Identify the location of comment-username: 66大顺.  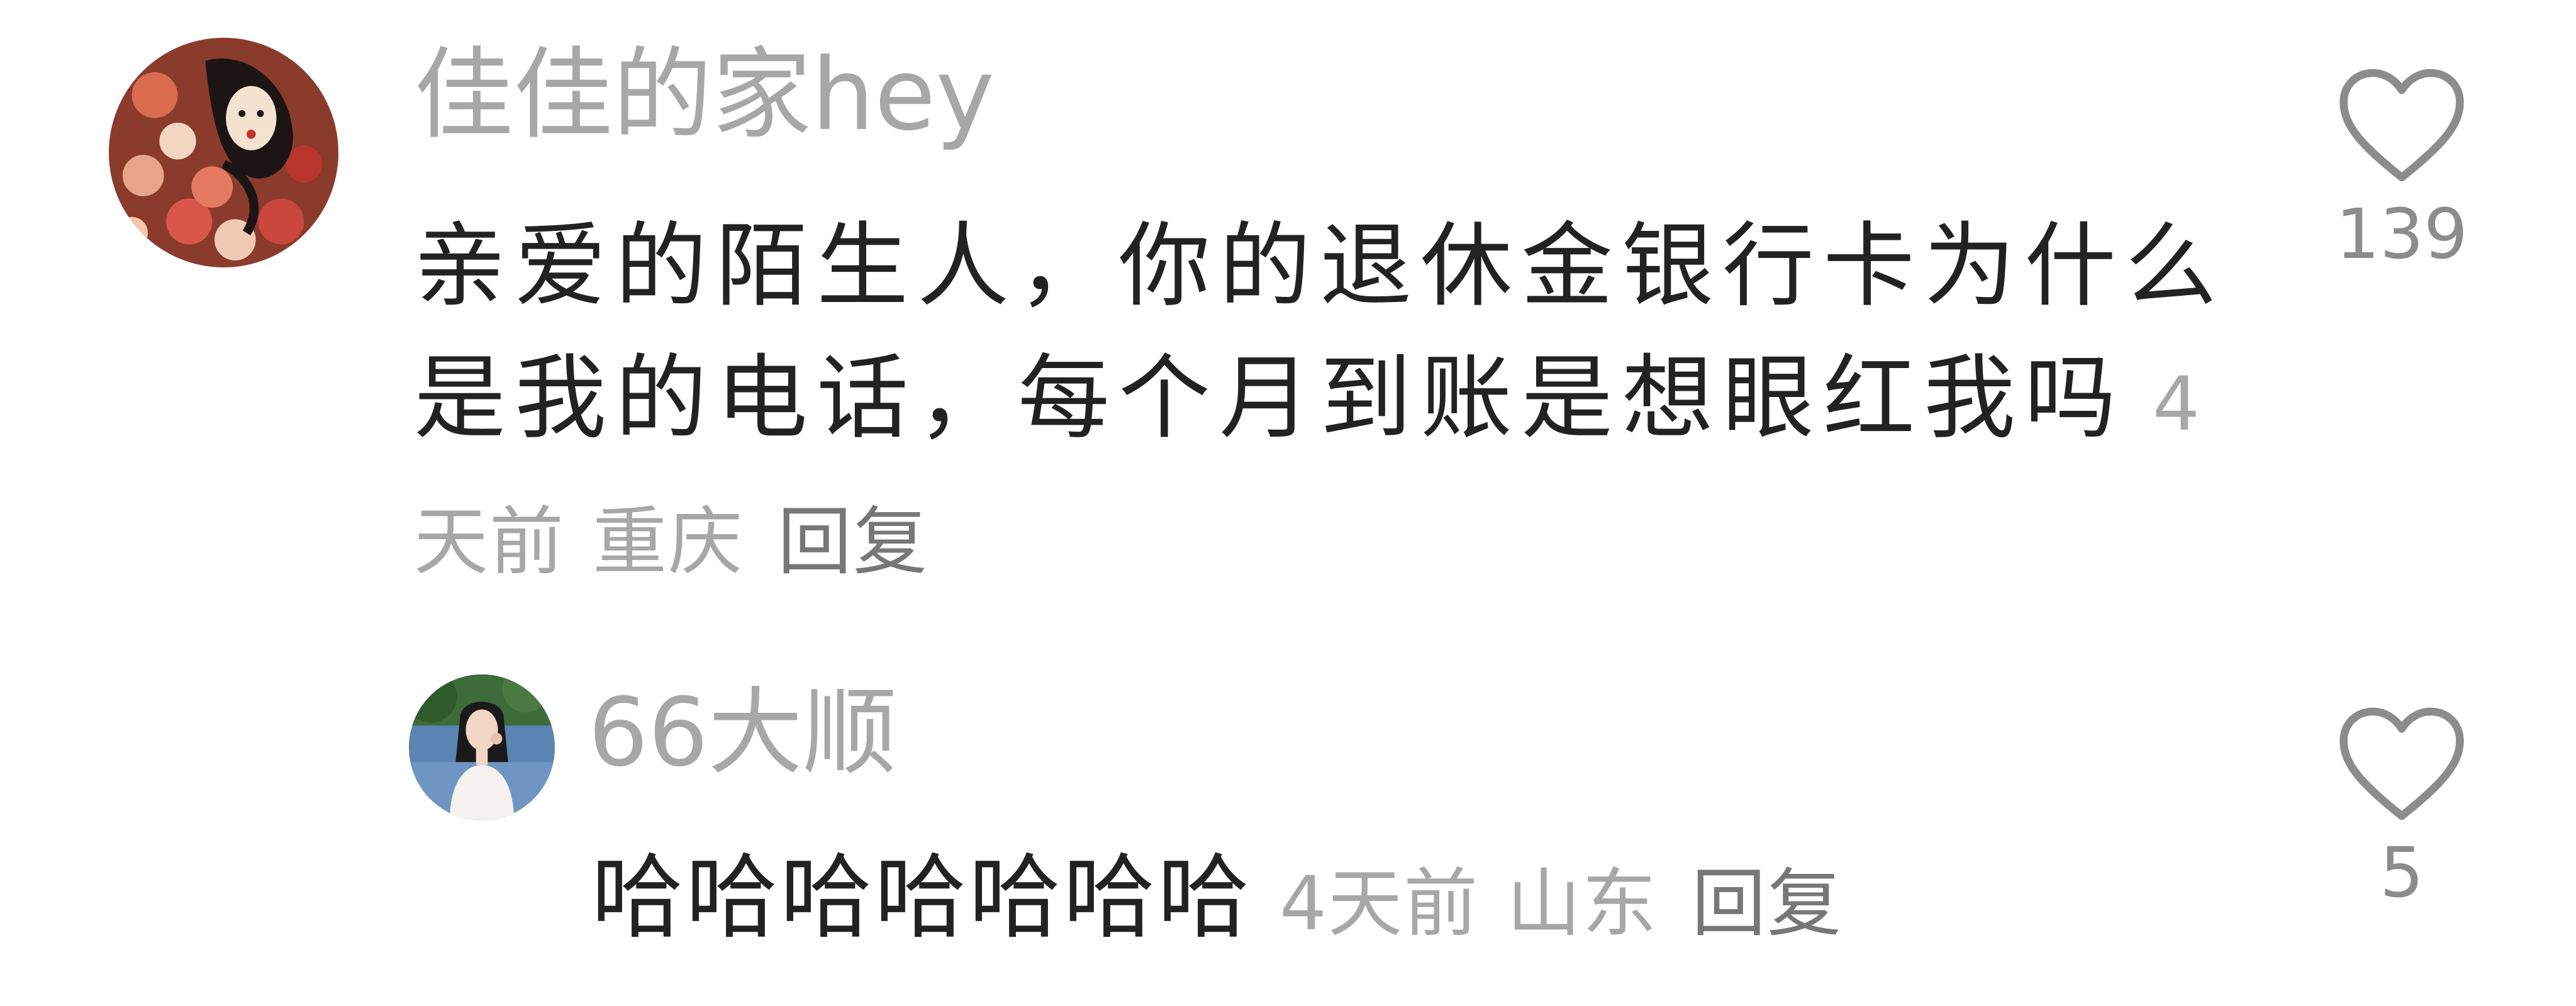
(742, 733).